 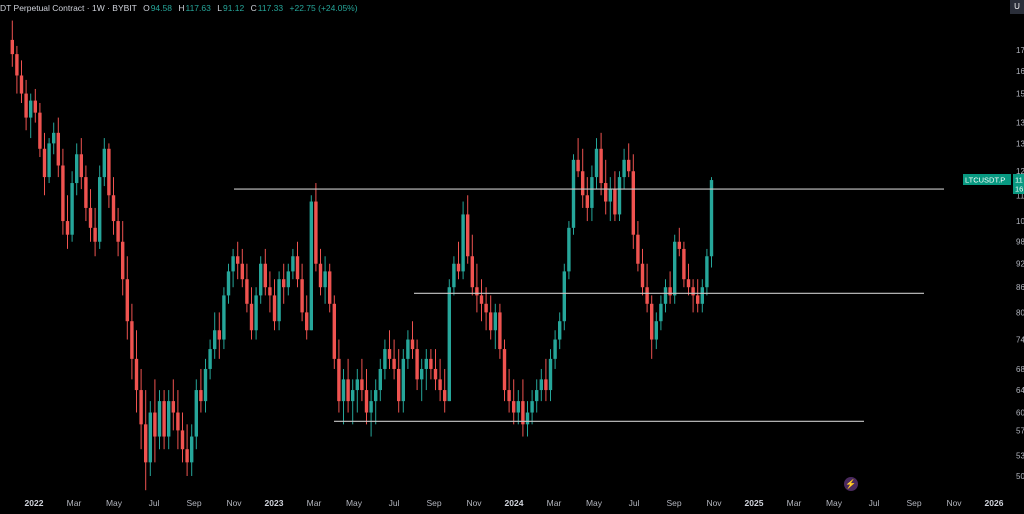 What do you see at coordinates (323, 8) in the screenshot?
I see `change-value: +22.75 (+24.05%)` at bounding box center [323, 8].